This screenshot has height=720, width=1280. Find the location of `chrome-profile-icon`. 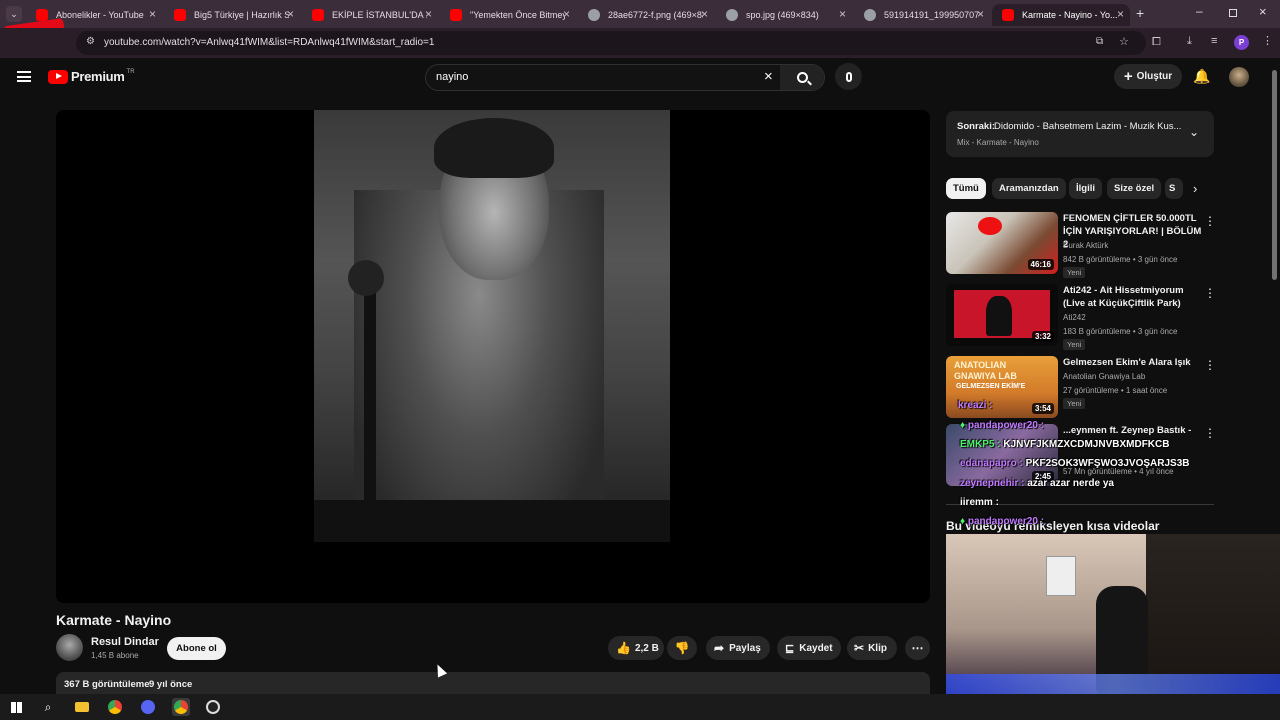

chrome-profile-icon is located at coordinates (181, 707).